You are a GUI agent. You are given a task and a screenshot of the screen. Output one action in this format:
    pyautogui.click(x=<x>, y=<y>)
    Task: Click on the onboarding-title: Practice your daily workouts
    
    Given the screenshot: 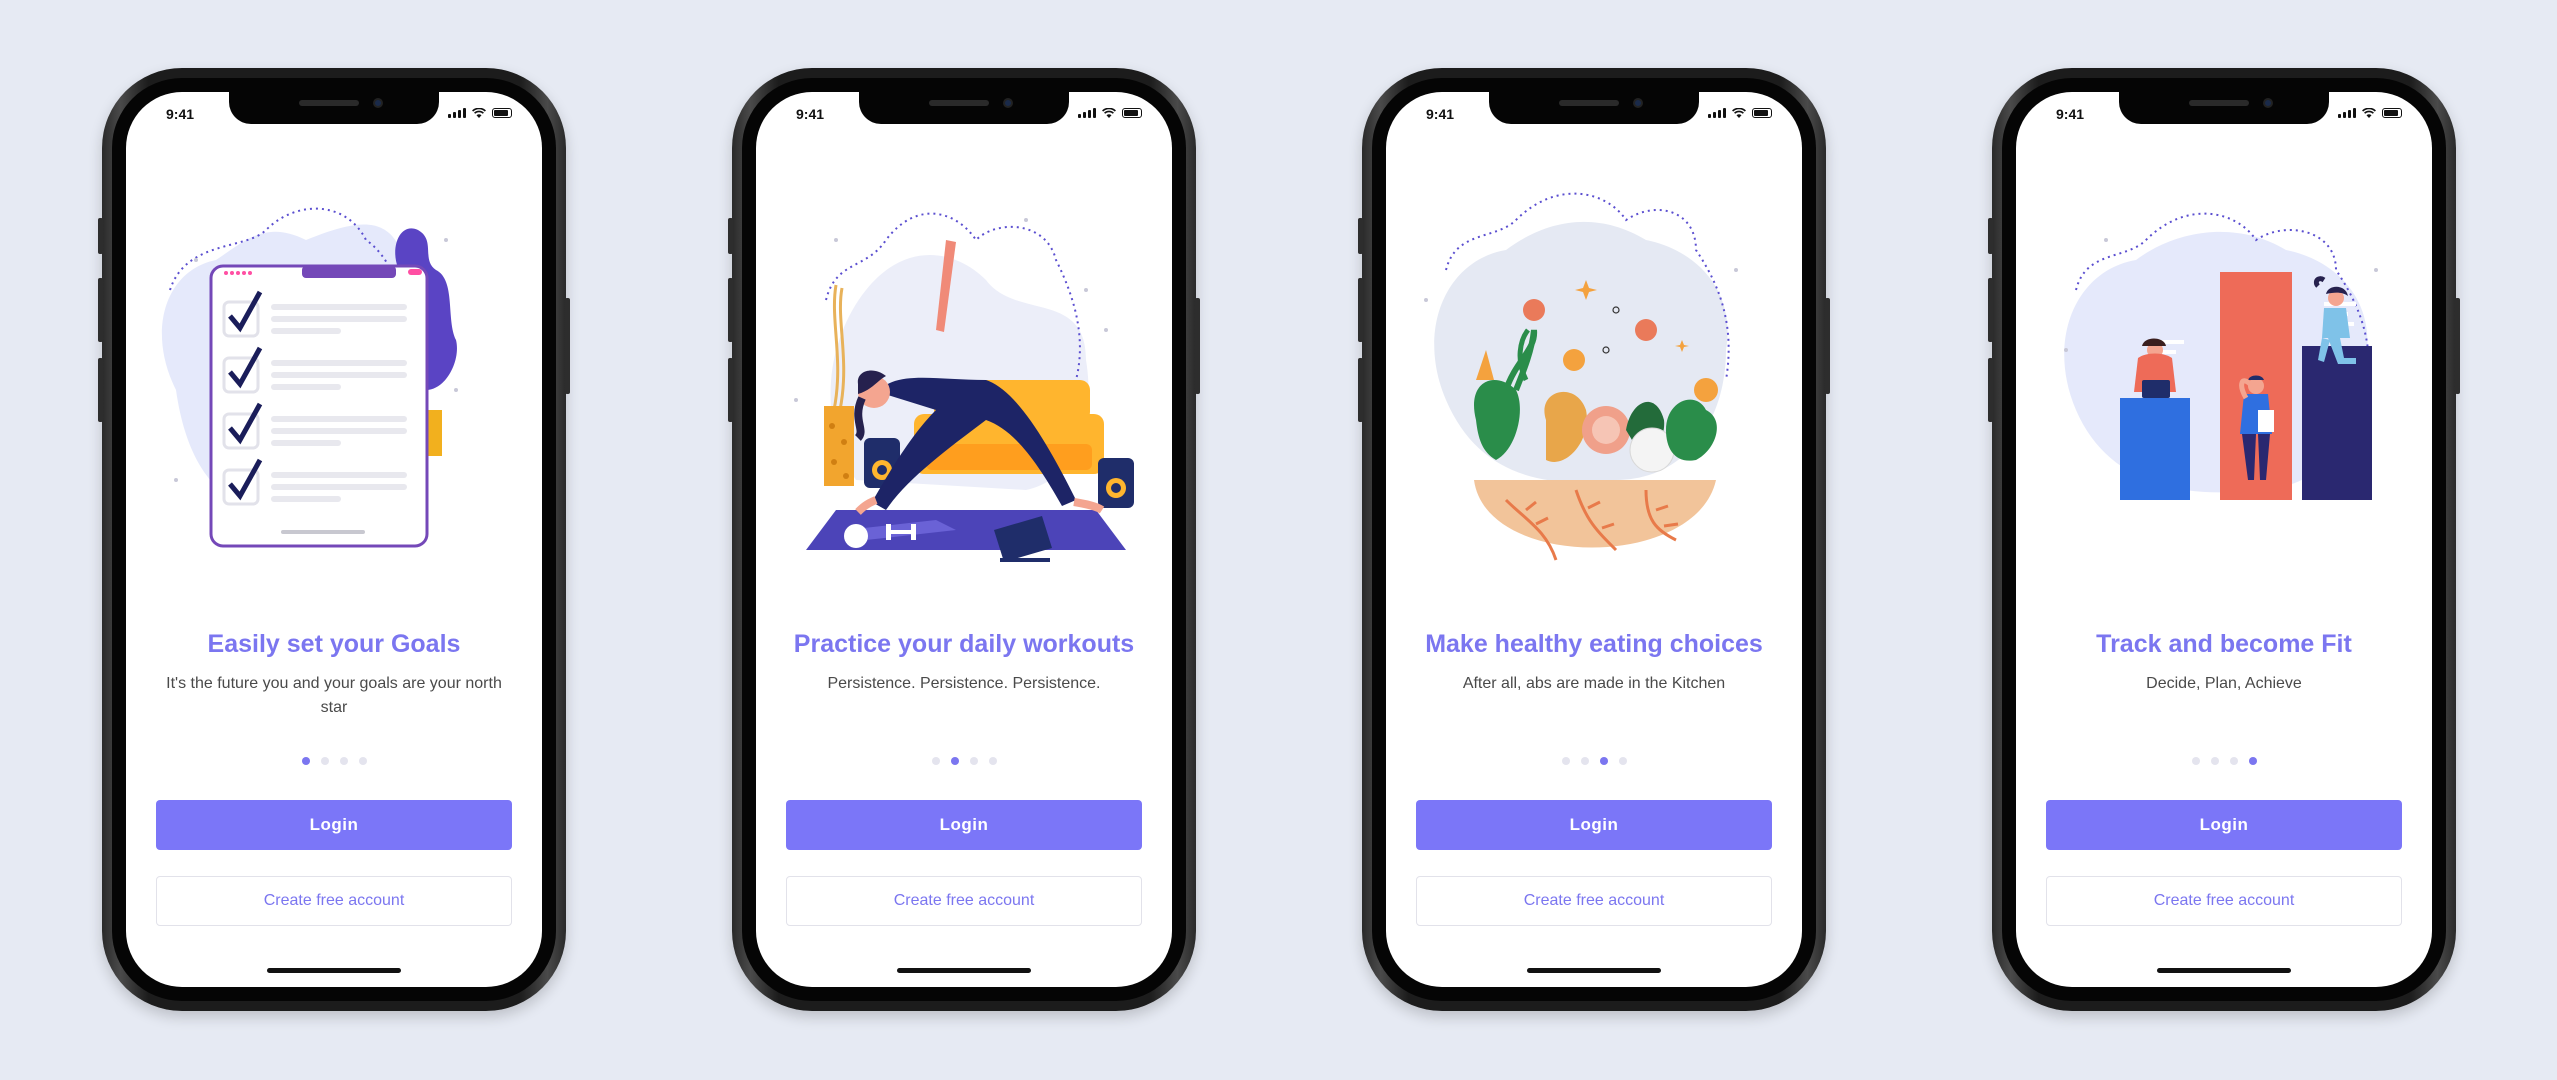 What is the action you would take?
    pyautogui.click(x=964, y=644)
    